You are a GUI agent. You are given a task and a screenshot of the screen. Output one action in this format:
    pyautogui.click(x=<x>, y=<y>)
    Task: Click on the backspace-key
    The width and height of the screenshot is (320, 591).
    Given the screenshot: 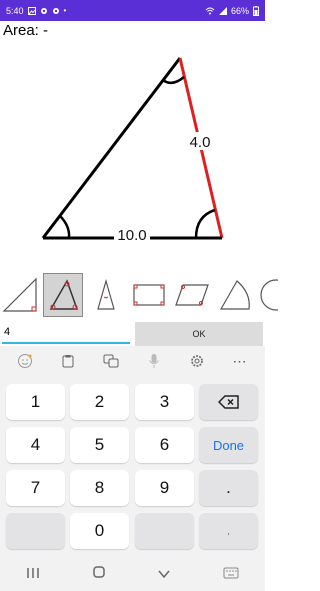 What is the action you would take?
    pyautogui.click(x=228, y=402)
    